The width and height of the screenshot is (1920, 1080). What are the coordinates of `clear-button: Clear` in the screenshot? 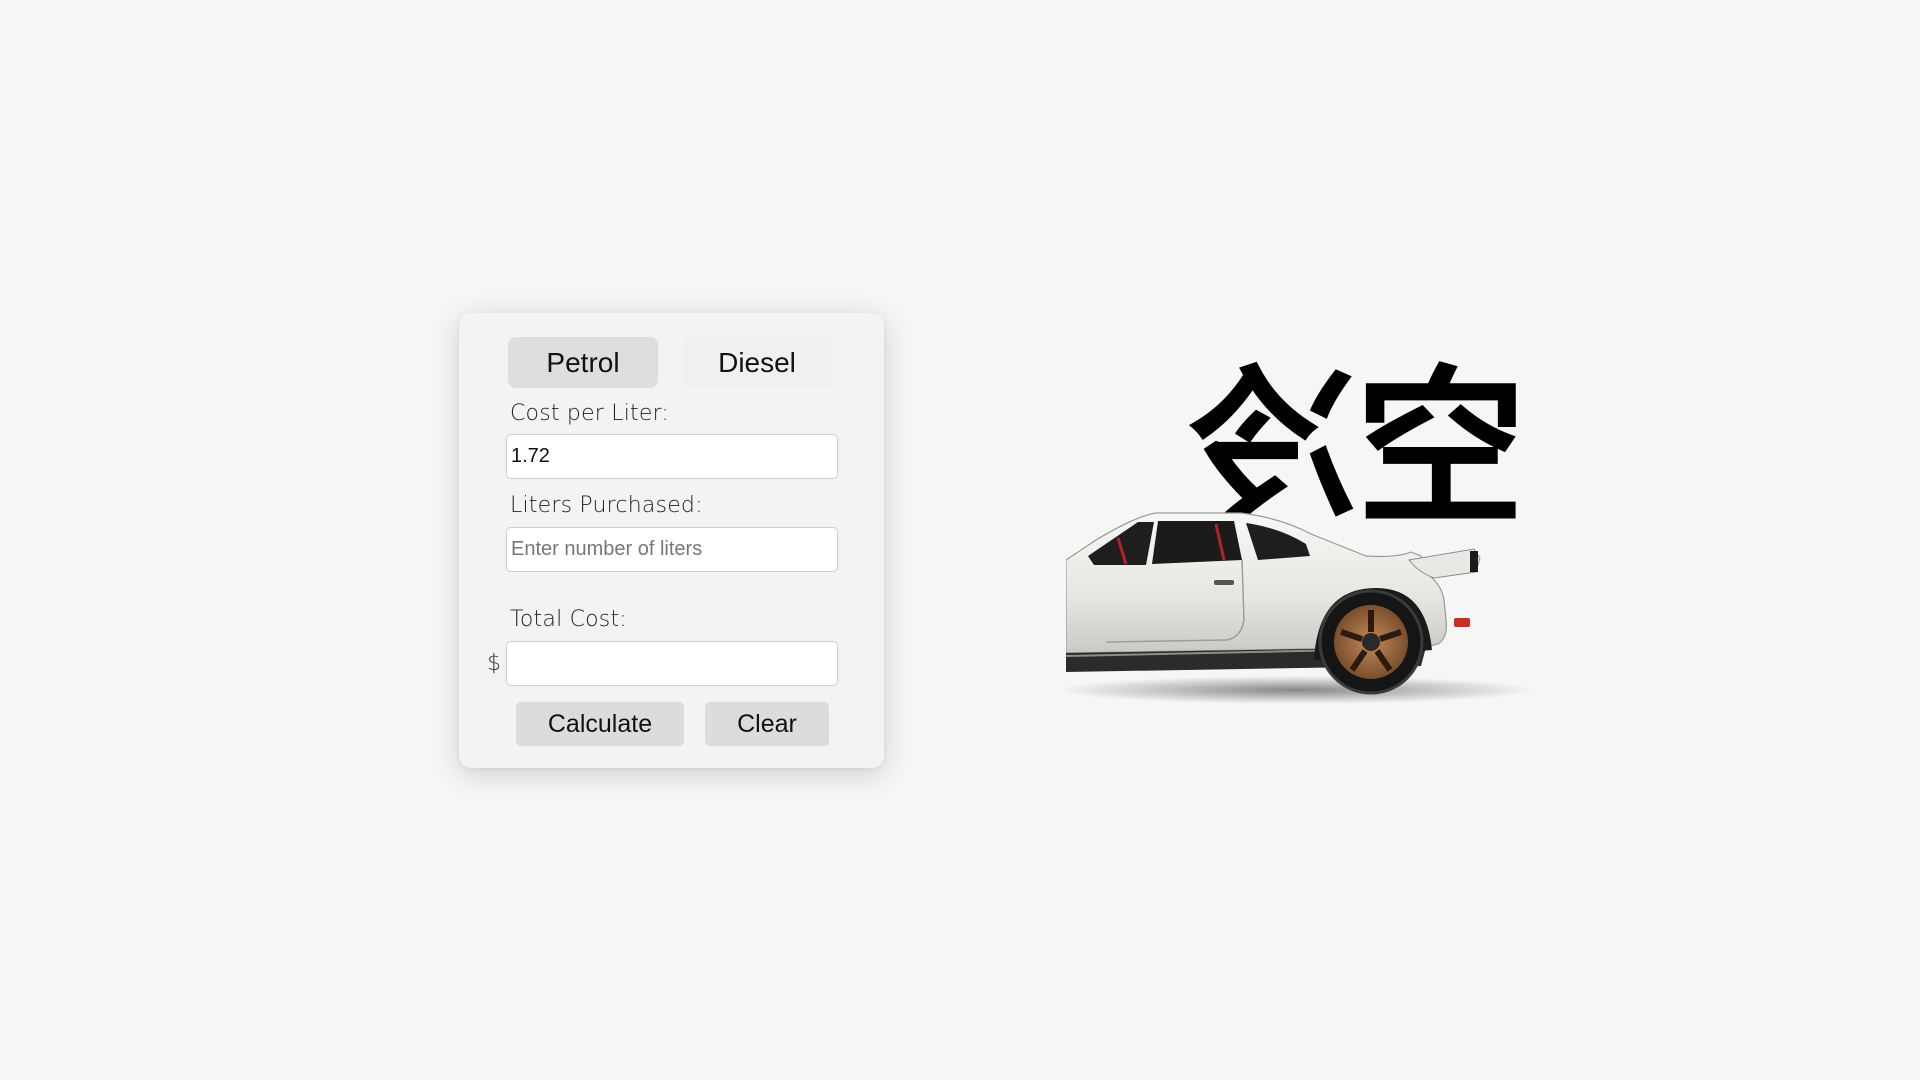 It's located at (767, 724).